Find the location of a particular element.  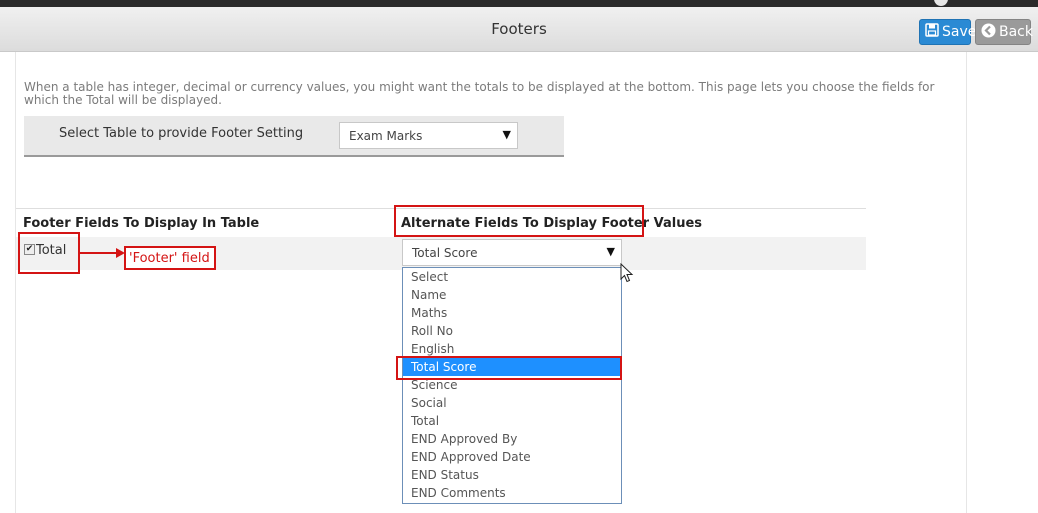

header-bar: Footers Save Back is located at coordinates (519, 29).